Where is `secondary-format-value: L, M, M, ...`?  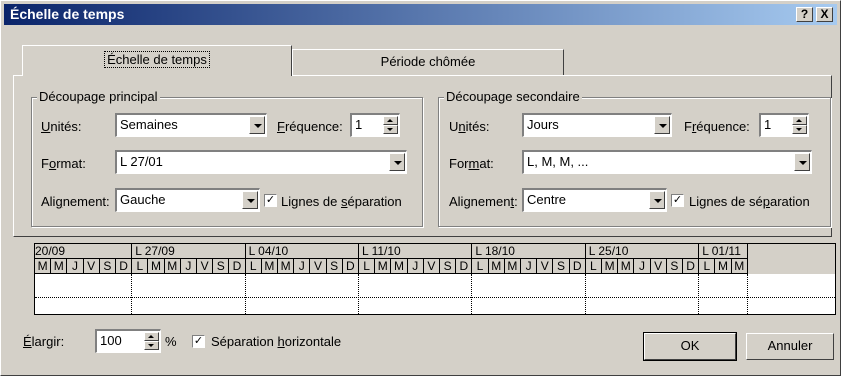
secondary-format-value: L, M, M, ... is located at coordinates (558, 161).